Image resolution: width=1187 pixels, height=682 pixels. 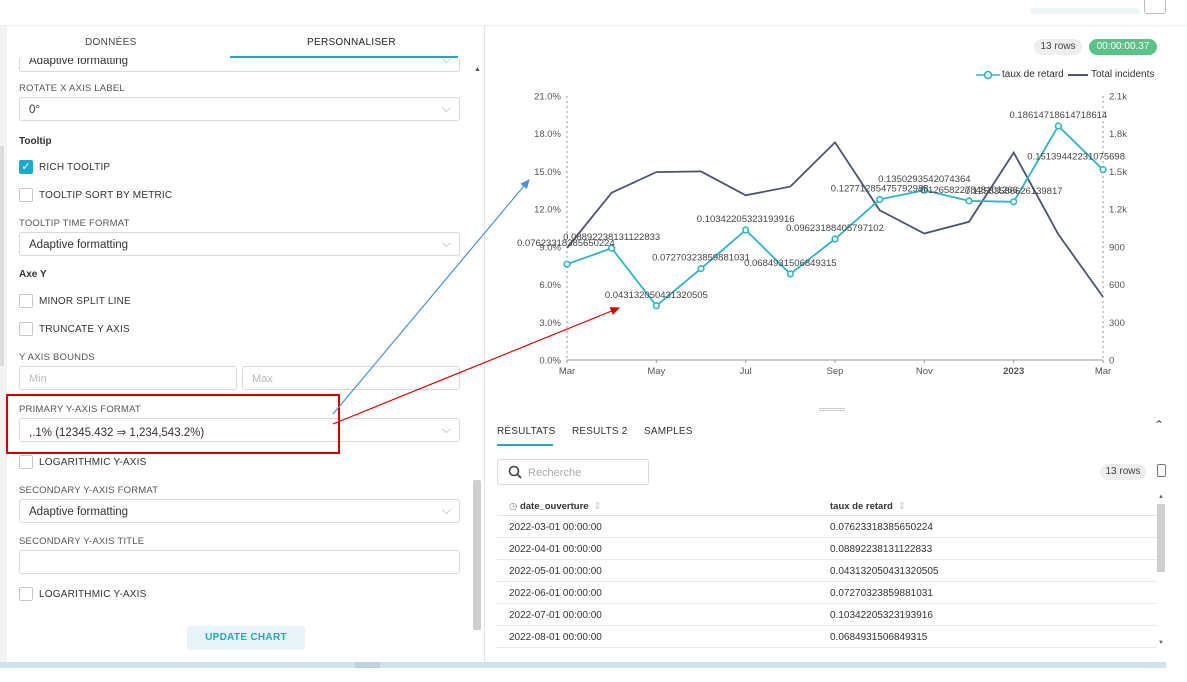 What do you see at coordinates (1161, 573) in the screenshot?
I see `table-scrollbar: ▲ ▼` at bounding box center [1161, 573].